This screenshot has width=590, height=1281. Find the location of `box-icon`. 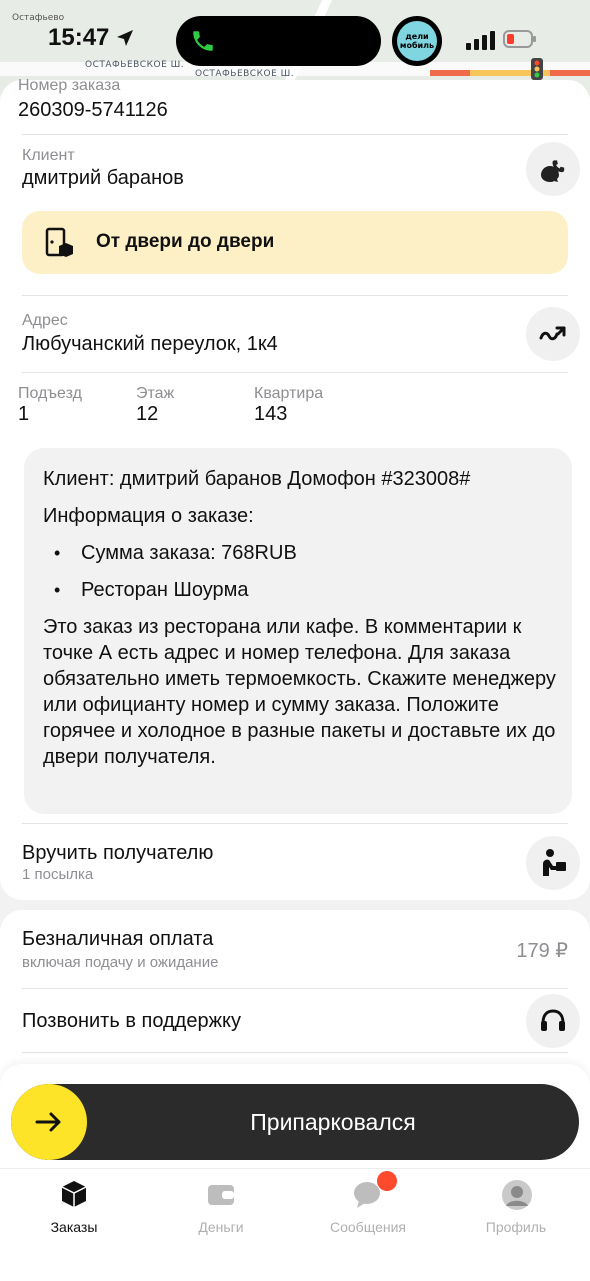

box-icon is located at coordinates (74, 1194).